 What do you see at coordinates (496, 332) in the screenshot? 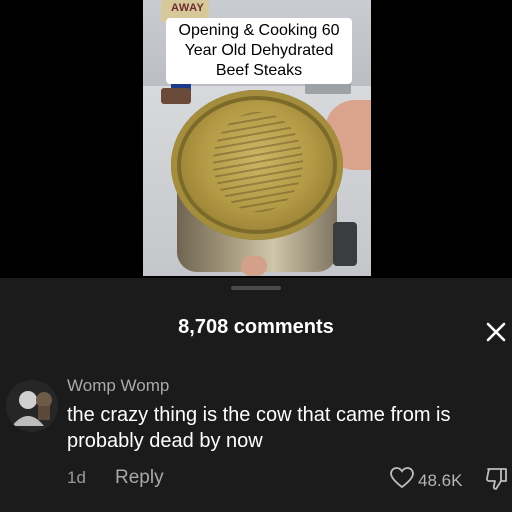
I see `close-icon` at bounding box center [496, 332].